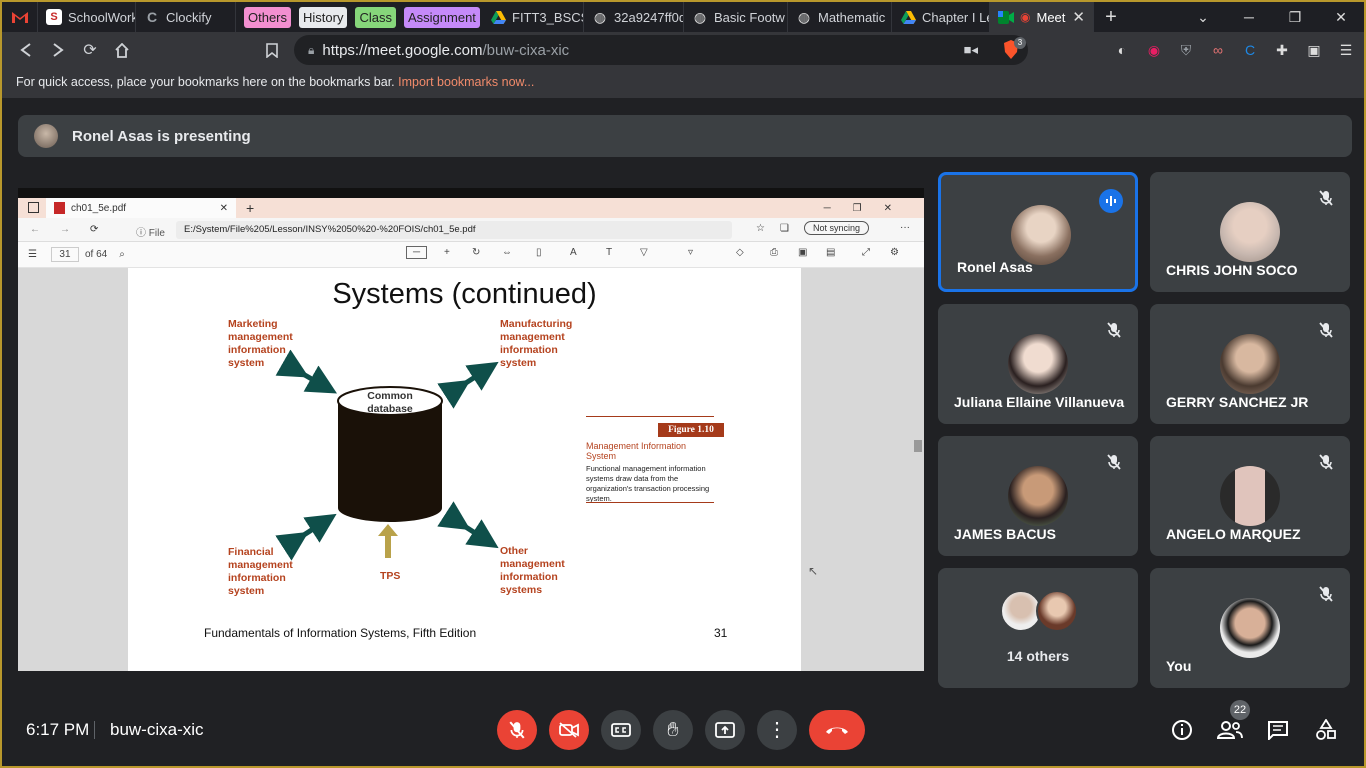 Image resolution: width=1366 pixels, height=768 pixels. Describe the element at coordinates (498, 17) in the screenshot. I see `drive-icon` at that location.